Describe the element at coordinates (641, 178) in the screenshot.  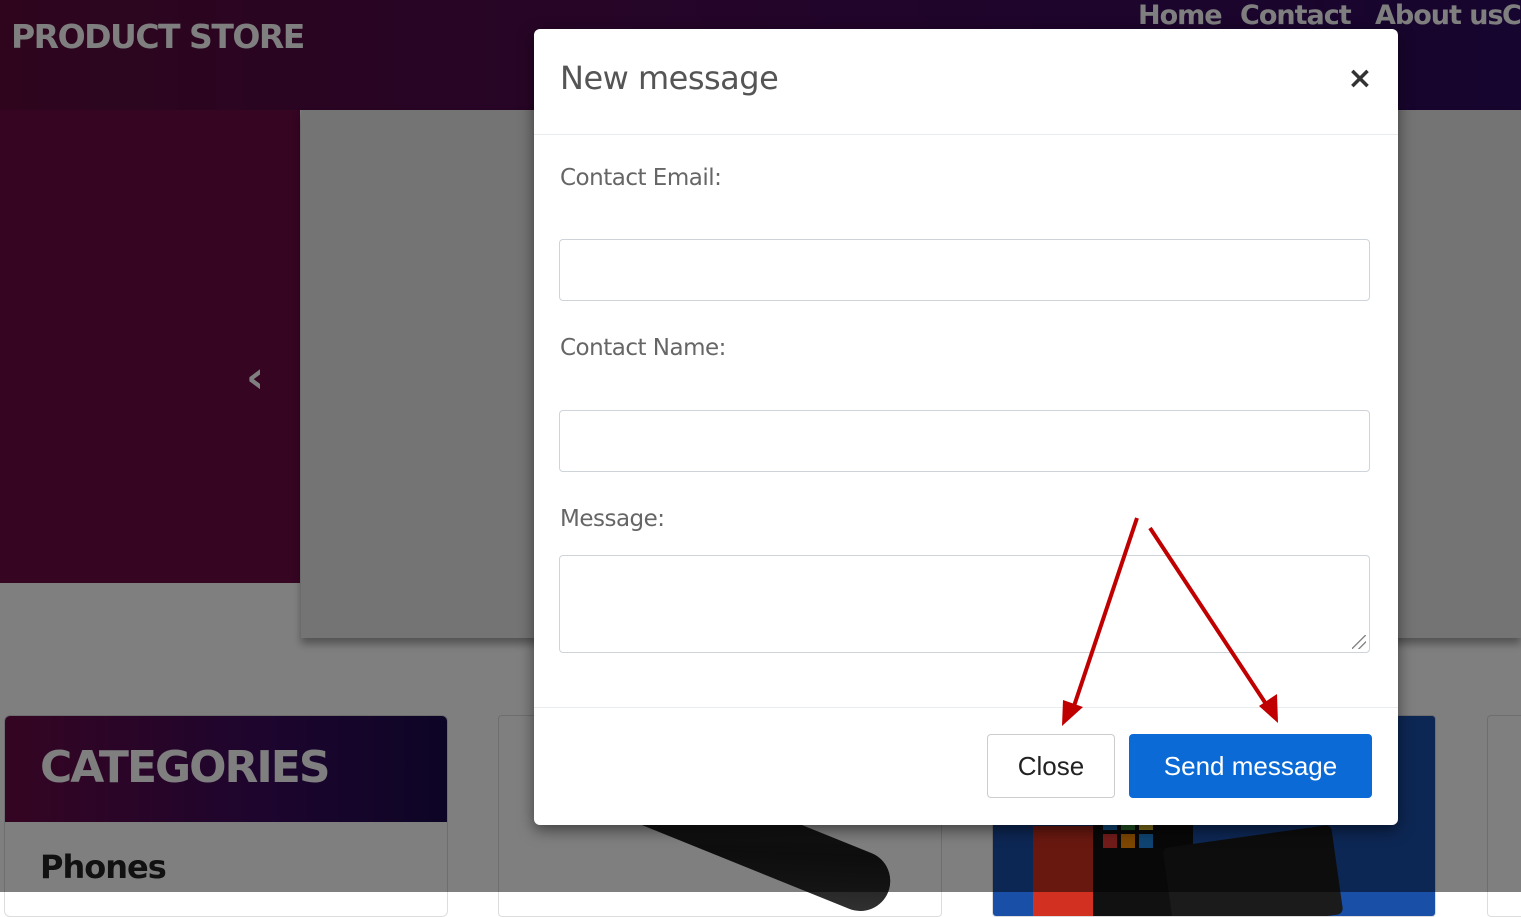
I see `contact-email-label: Contact Email:` at that location.